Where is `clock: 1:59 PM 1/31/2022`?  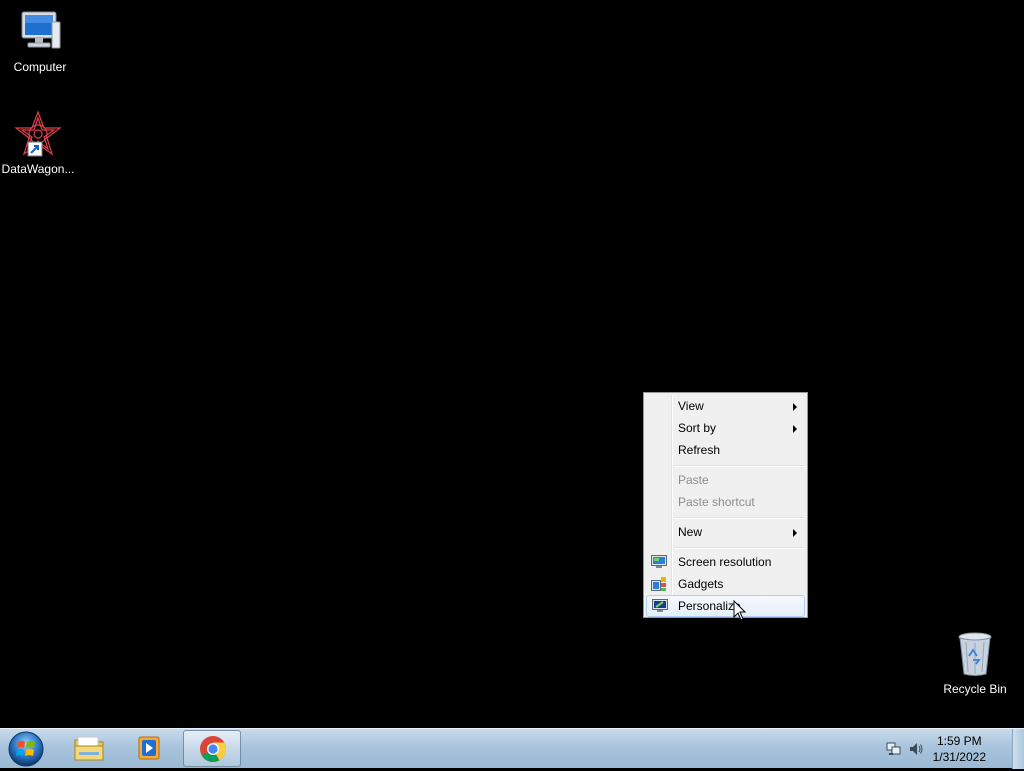
clock: 1:59 PM 1/31/2022 is located at coordinates (959, 749).